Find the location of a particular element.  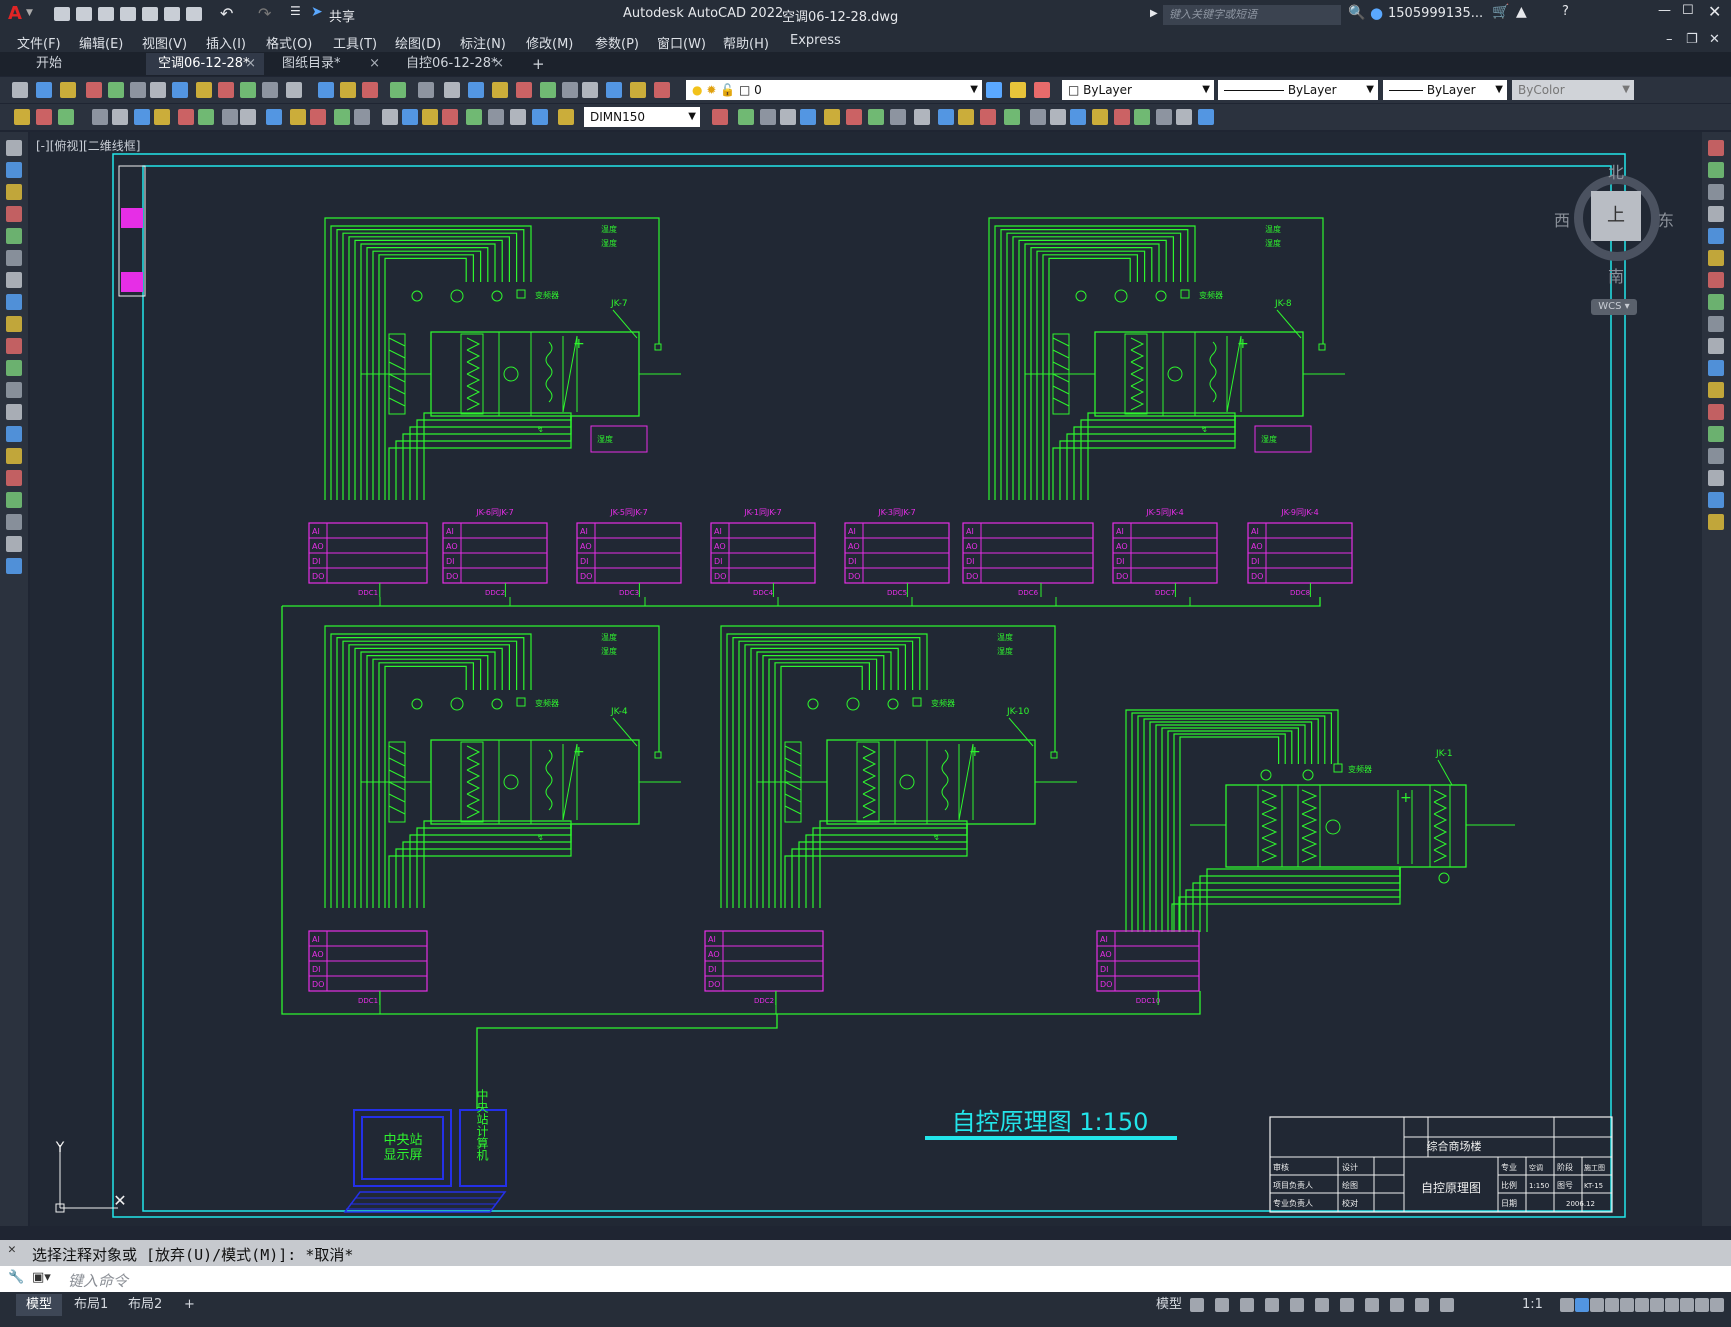

search-input: 键入关键字或短语 is located at coordinates (1252, 15).